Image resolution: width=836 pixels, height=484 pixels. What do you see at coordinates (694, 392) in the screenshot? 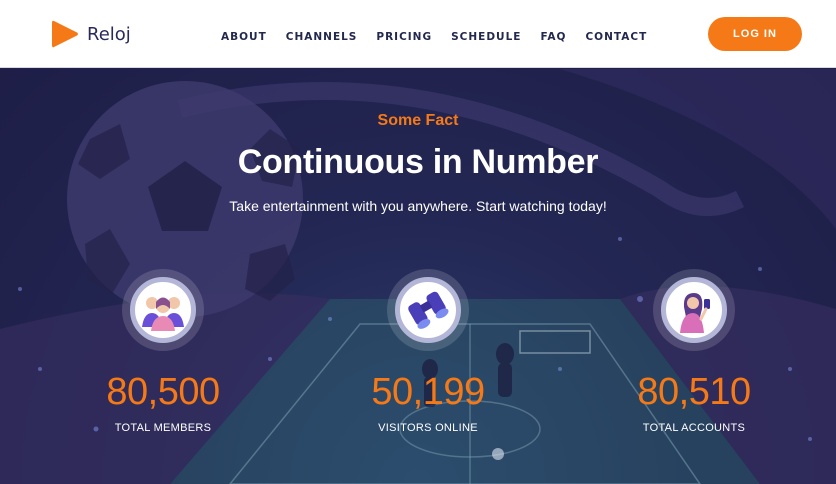
I see `stat-value: 80,510` at bounding box center [694, 392].